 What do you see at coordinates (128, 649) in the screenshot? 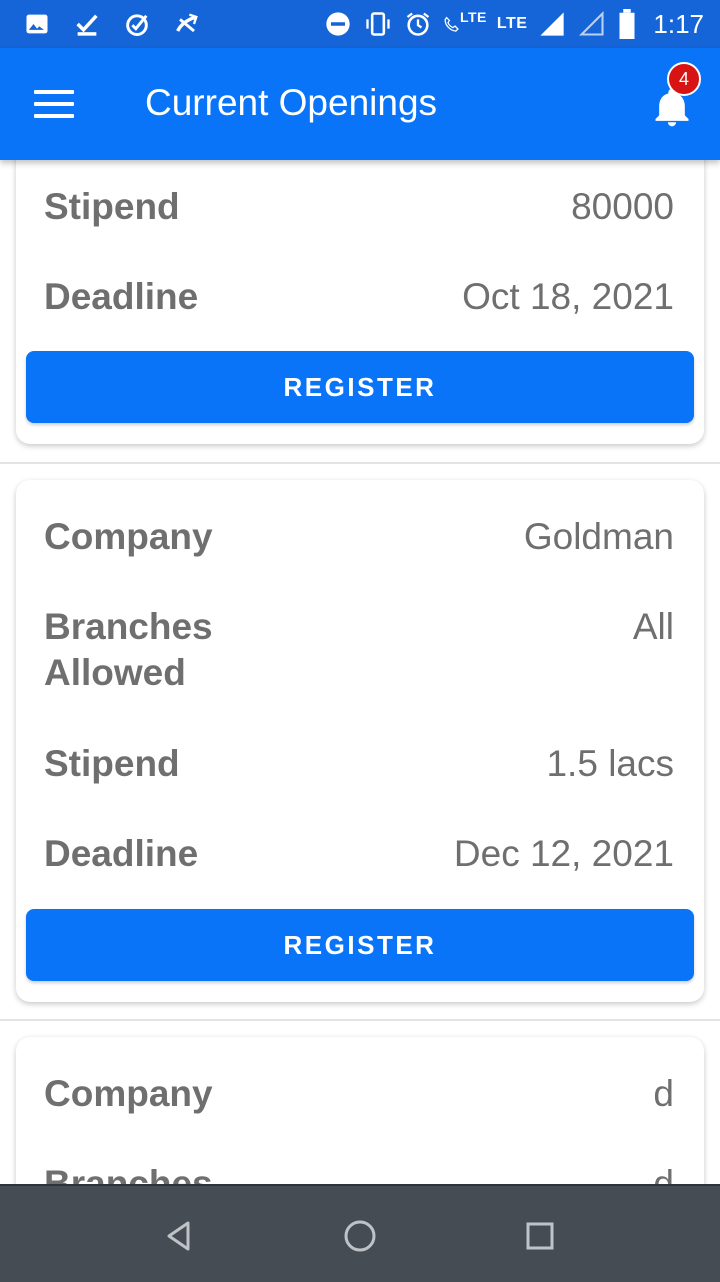
I see `field-label-branches: Branches Allowed` at bounding box center [128, 649].